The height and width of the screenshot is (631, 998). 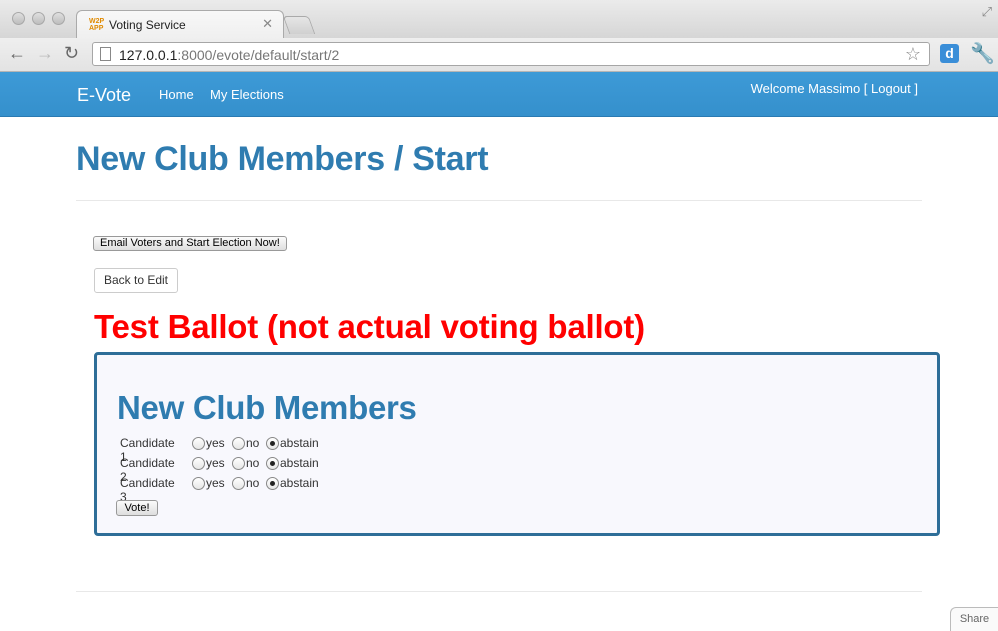 What do you see at coordinates (499, 200) in the screenshot?
I see `divider` at bounding box center [499, 200].